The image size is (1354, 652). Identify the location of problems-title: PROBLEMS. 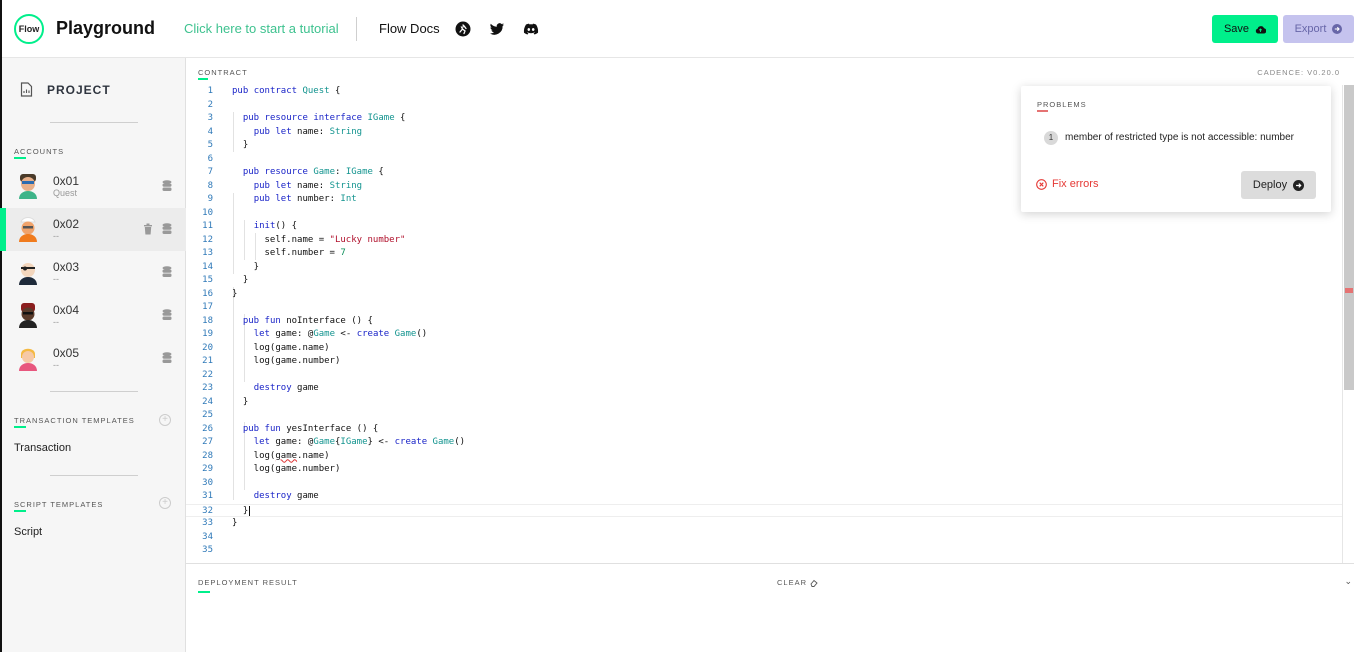
(1062, 104).